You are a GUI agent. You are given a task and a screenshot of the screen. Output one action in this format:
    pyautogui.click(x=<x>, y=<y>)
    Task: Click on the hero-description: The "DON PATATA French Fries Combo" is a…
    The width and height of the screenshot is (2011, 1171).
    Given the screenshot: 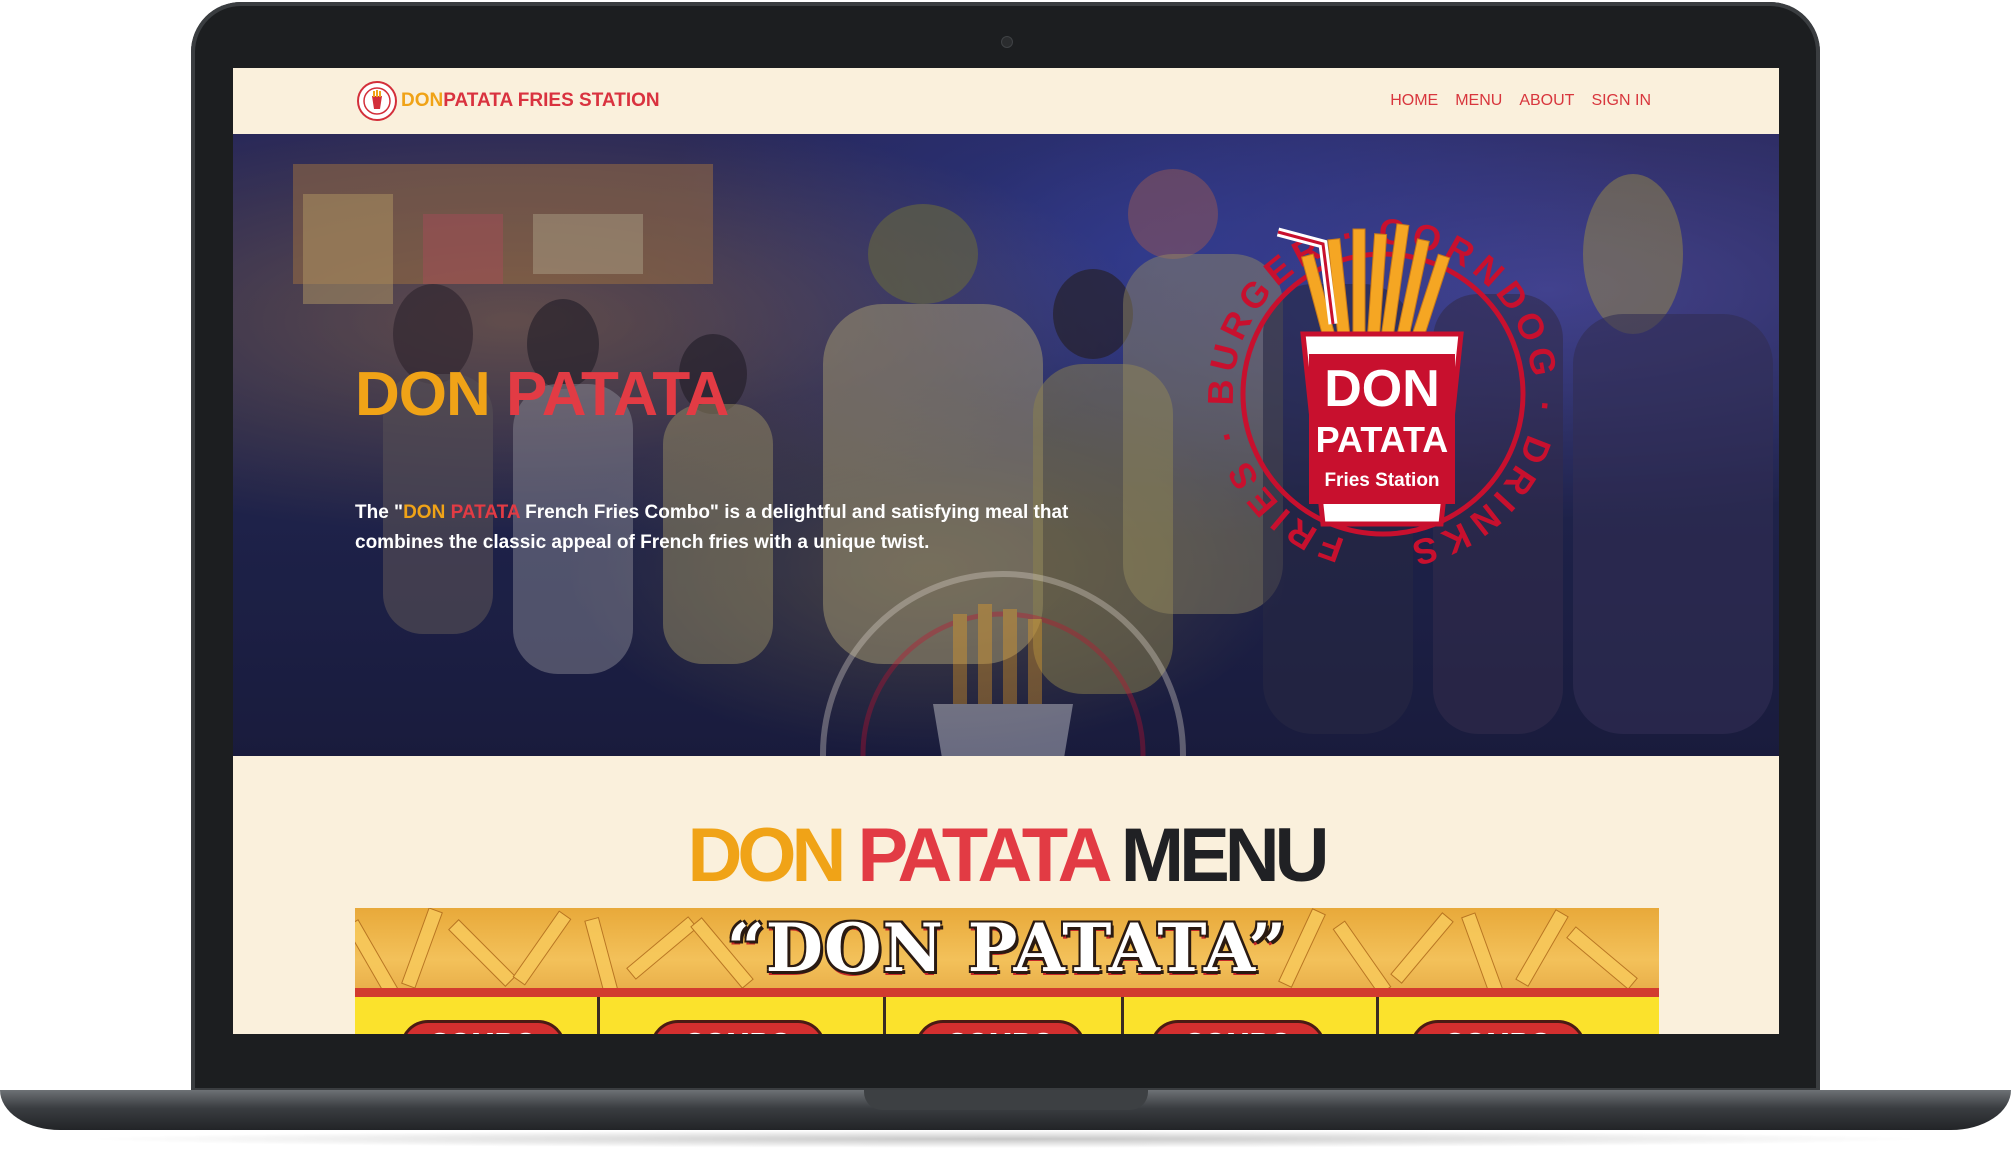 What is the action you would take?
    pyautogui.click(x=725, y=528)
    